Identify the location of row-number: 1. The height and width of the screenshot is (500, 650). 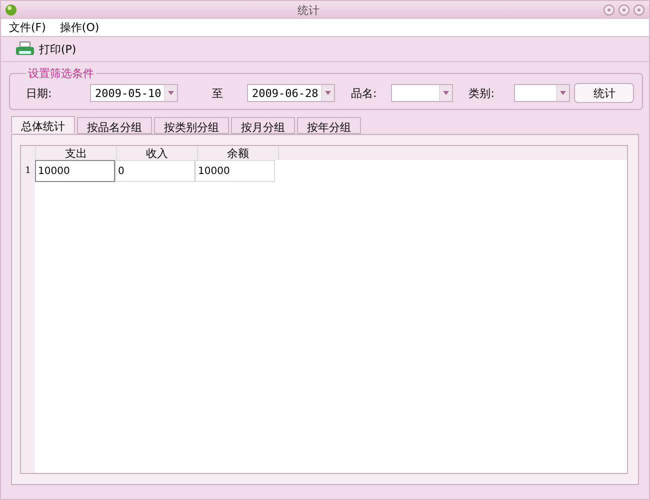
(28, 171).